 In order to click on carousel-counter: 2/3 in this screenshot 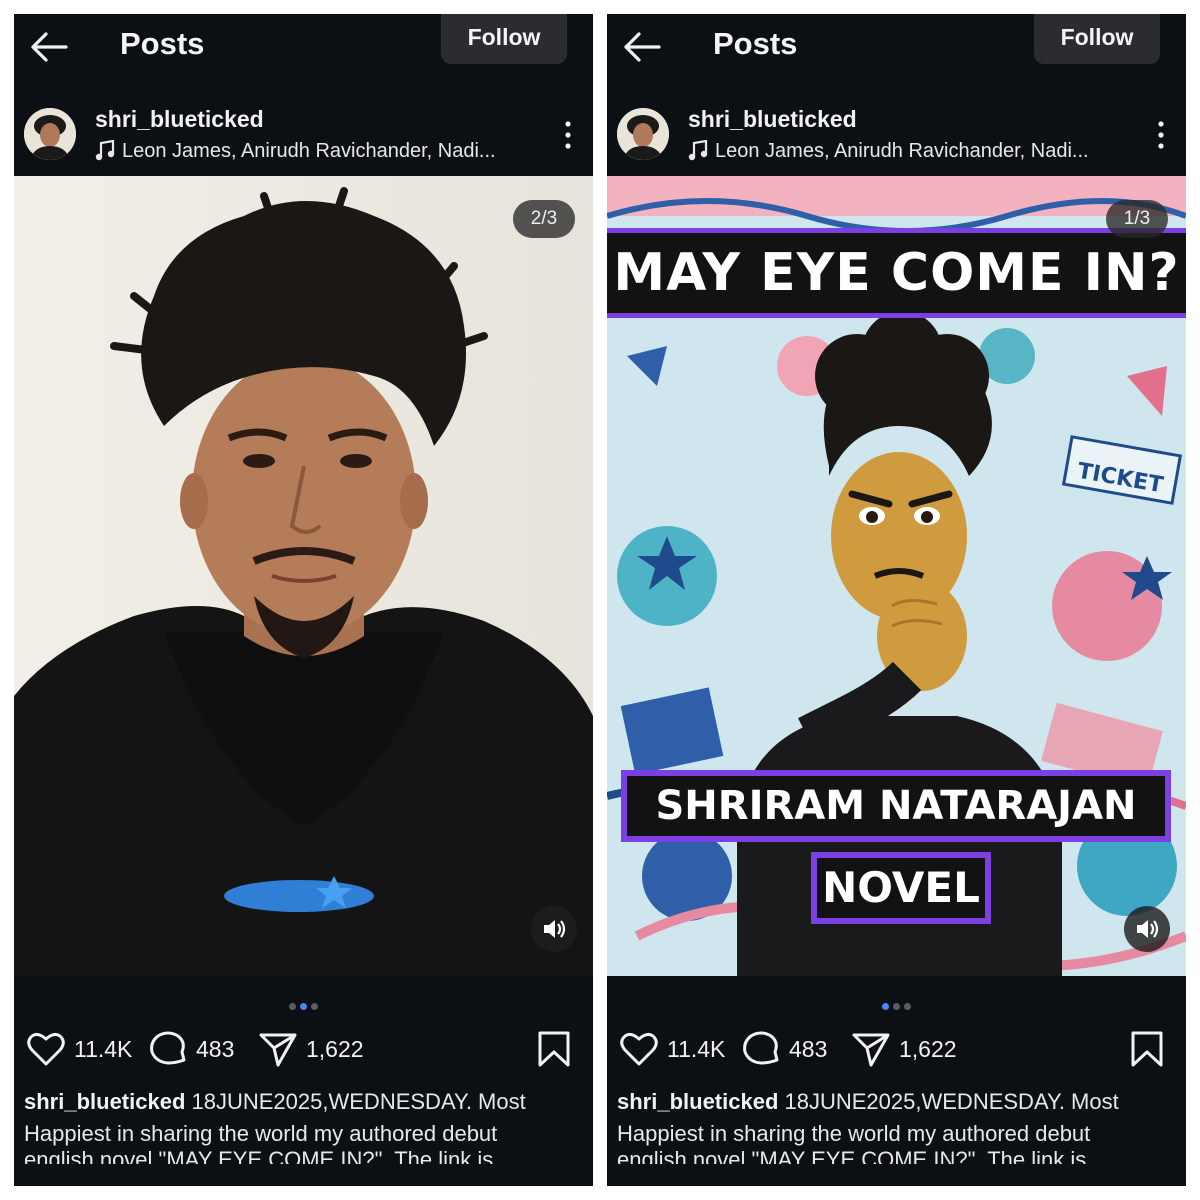, I will do `click(544, 219)`.